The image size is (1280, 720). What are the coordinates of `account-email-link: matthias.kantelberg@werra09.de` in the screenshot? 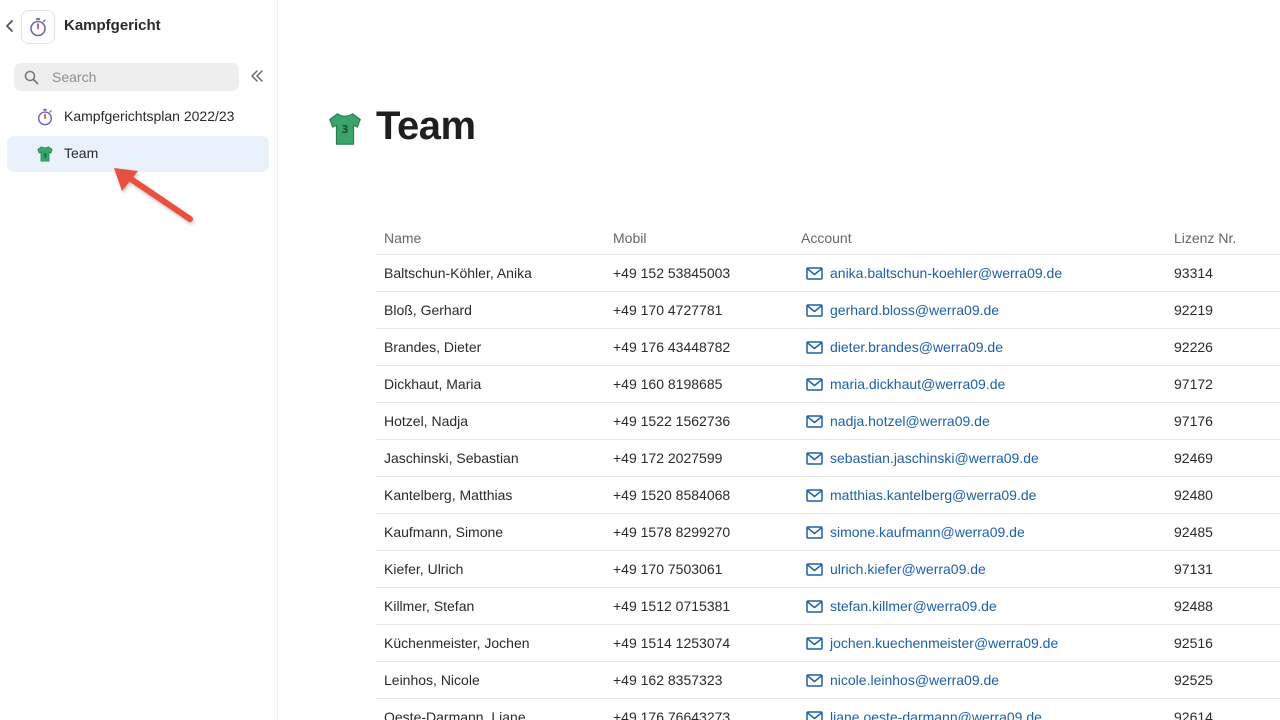 It's located at (933, 495).